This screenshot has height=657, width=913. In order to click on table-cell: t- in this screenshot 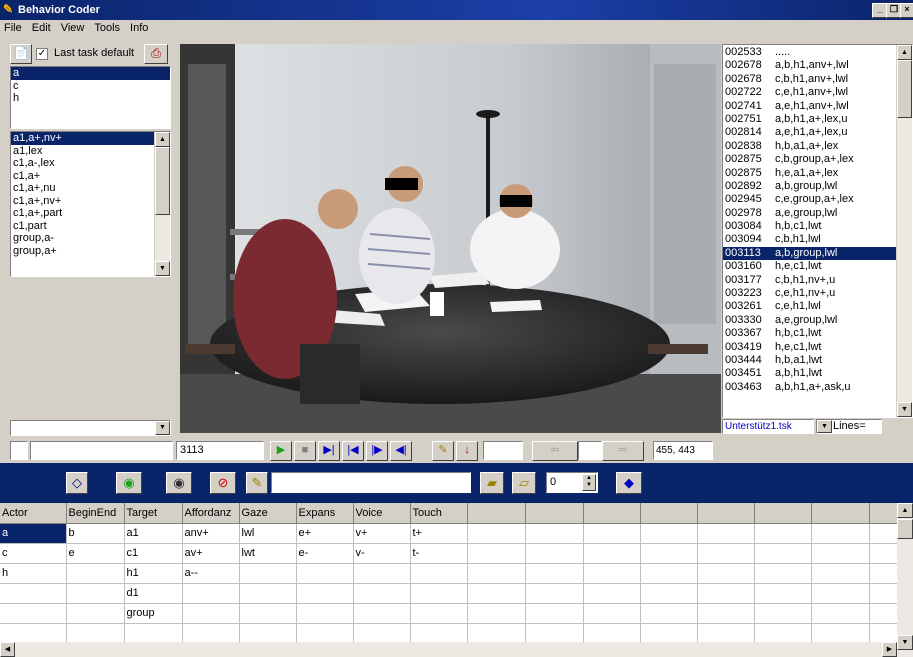, I will do `click(439, 553)`.